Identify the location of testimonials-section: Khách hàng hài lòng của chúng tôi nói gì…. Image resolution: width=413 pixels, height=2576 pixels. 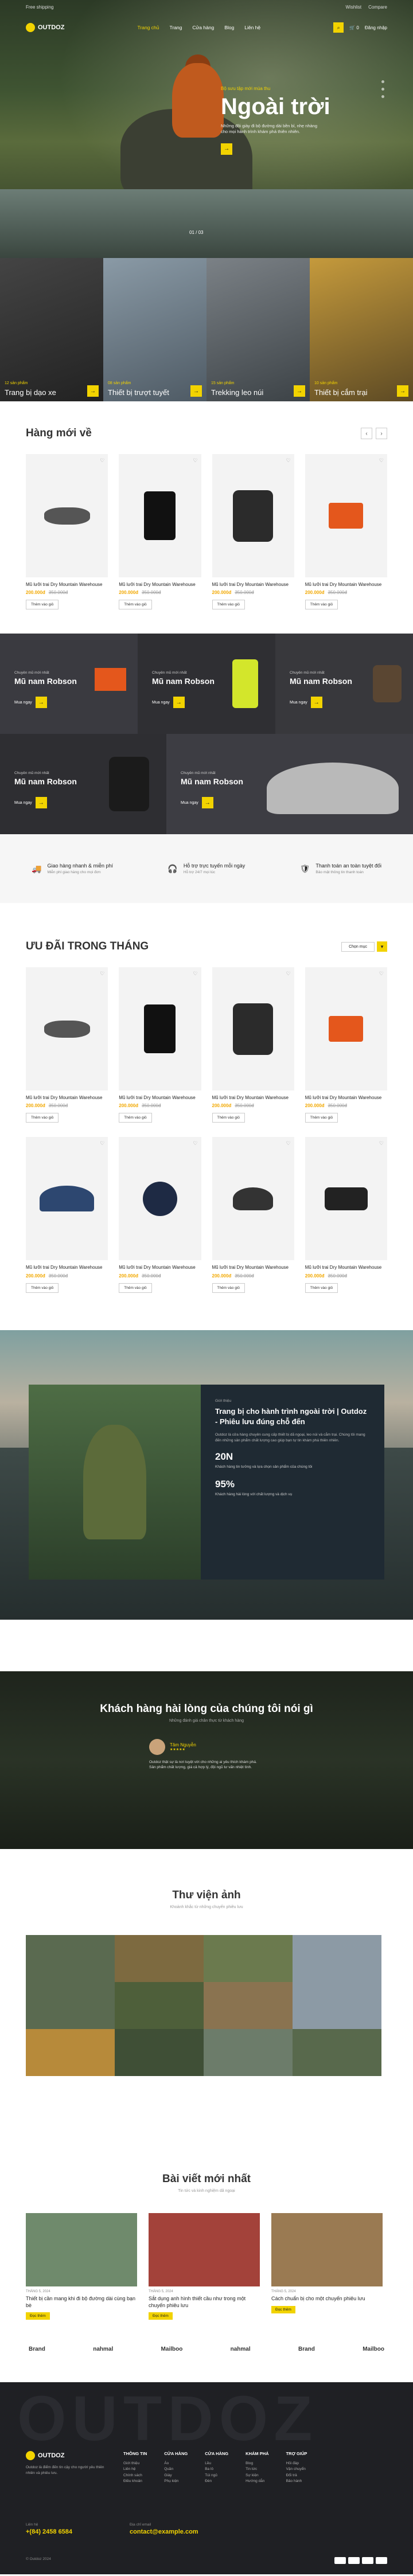
(206, 1760).